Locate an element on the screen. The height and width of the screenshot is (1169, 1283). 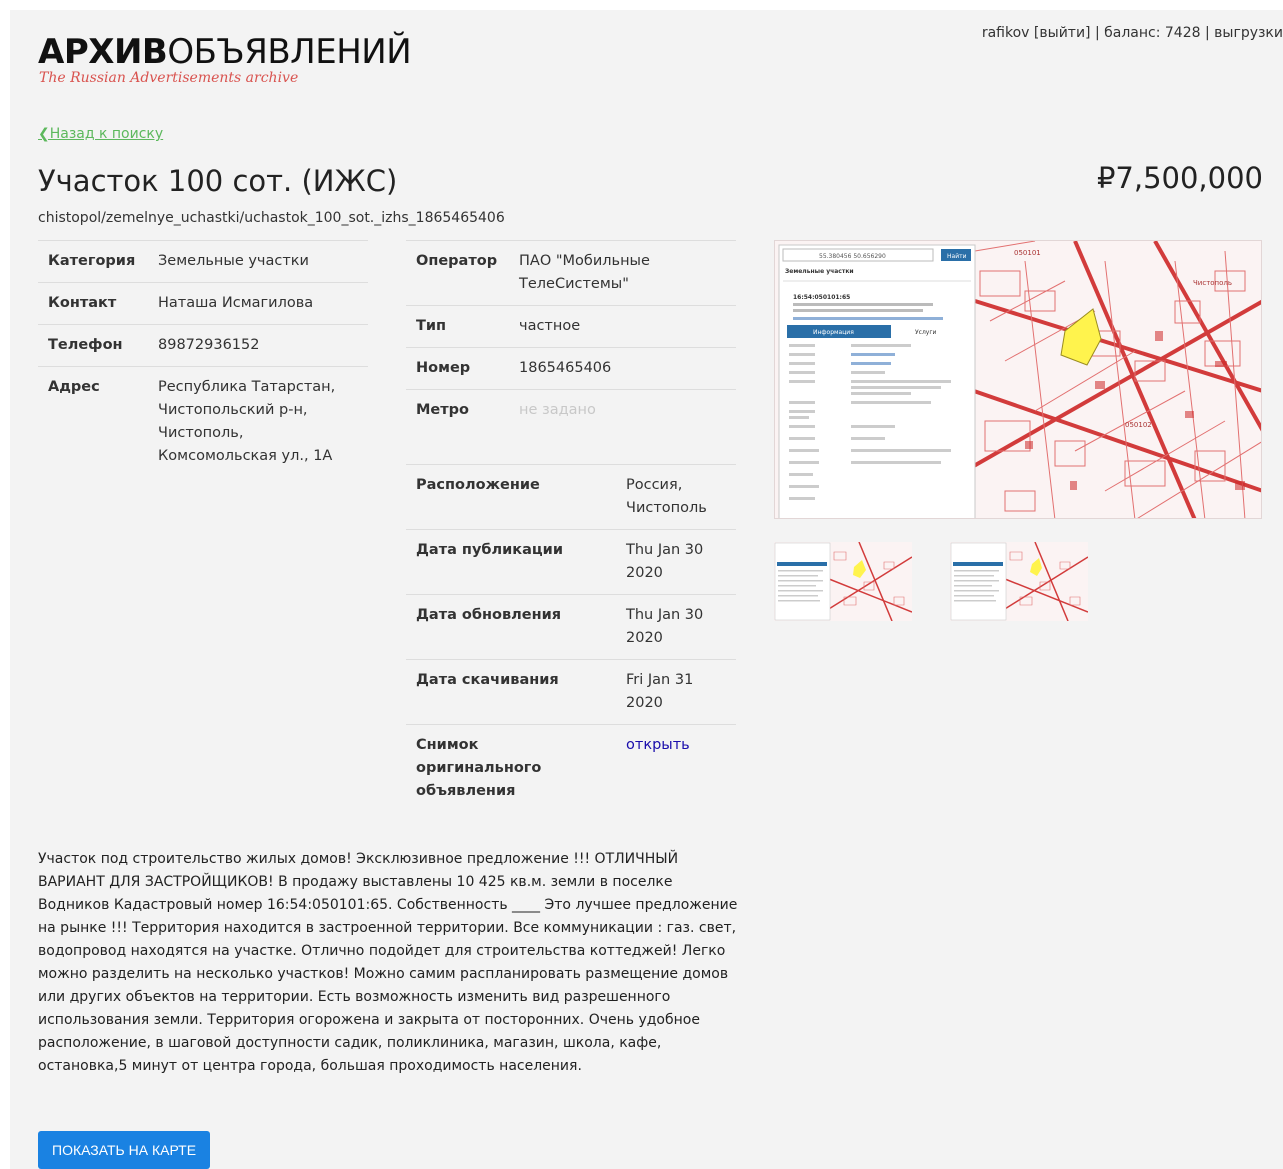
svg-text: 16:54:050101:65 is located at coordinates (821, 297).